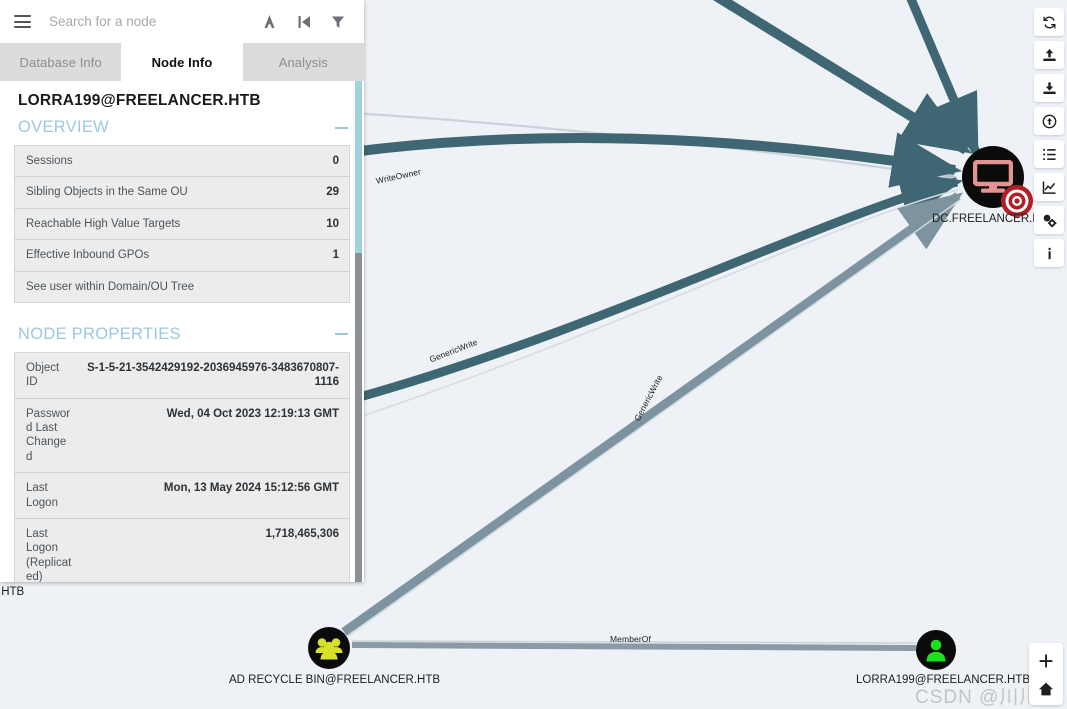  I want to click on info-icon, so click(1049, 253).